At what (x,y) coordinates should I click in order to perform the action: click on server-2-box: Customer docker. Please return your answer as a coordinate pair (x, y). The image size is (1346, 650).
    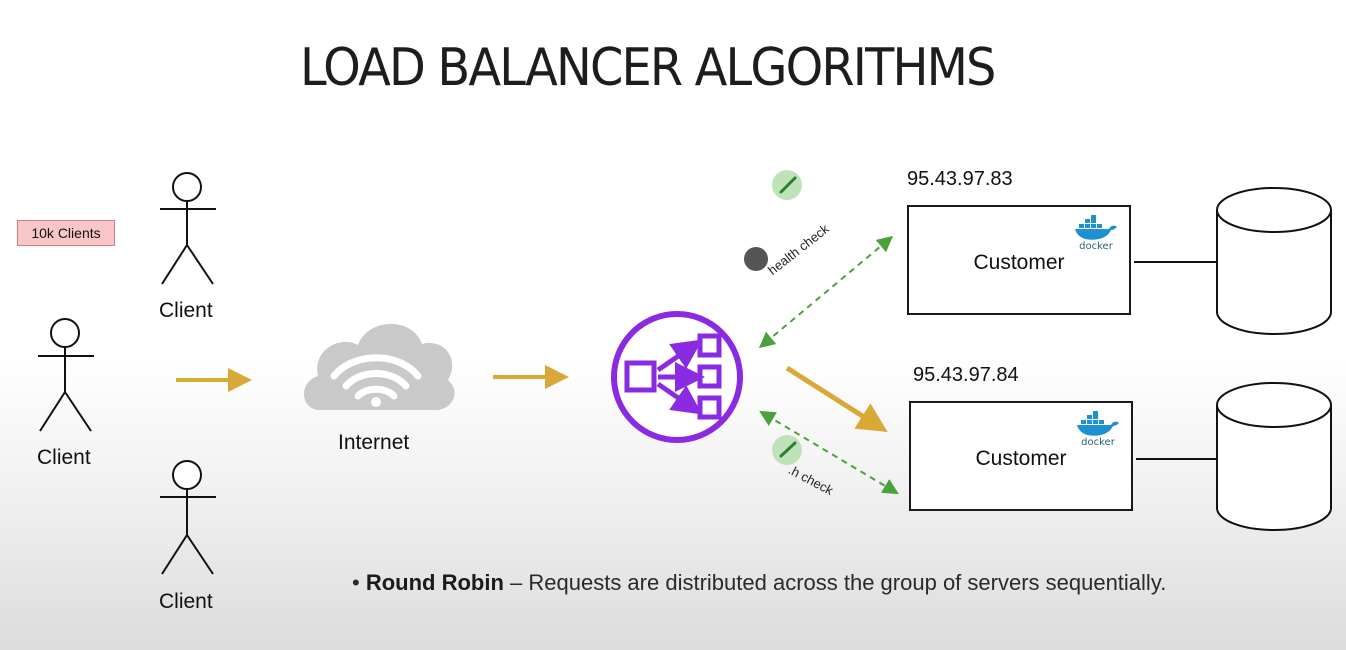
    Looking at the image, I should click on (1021, 456).